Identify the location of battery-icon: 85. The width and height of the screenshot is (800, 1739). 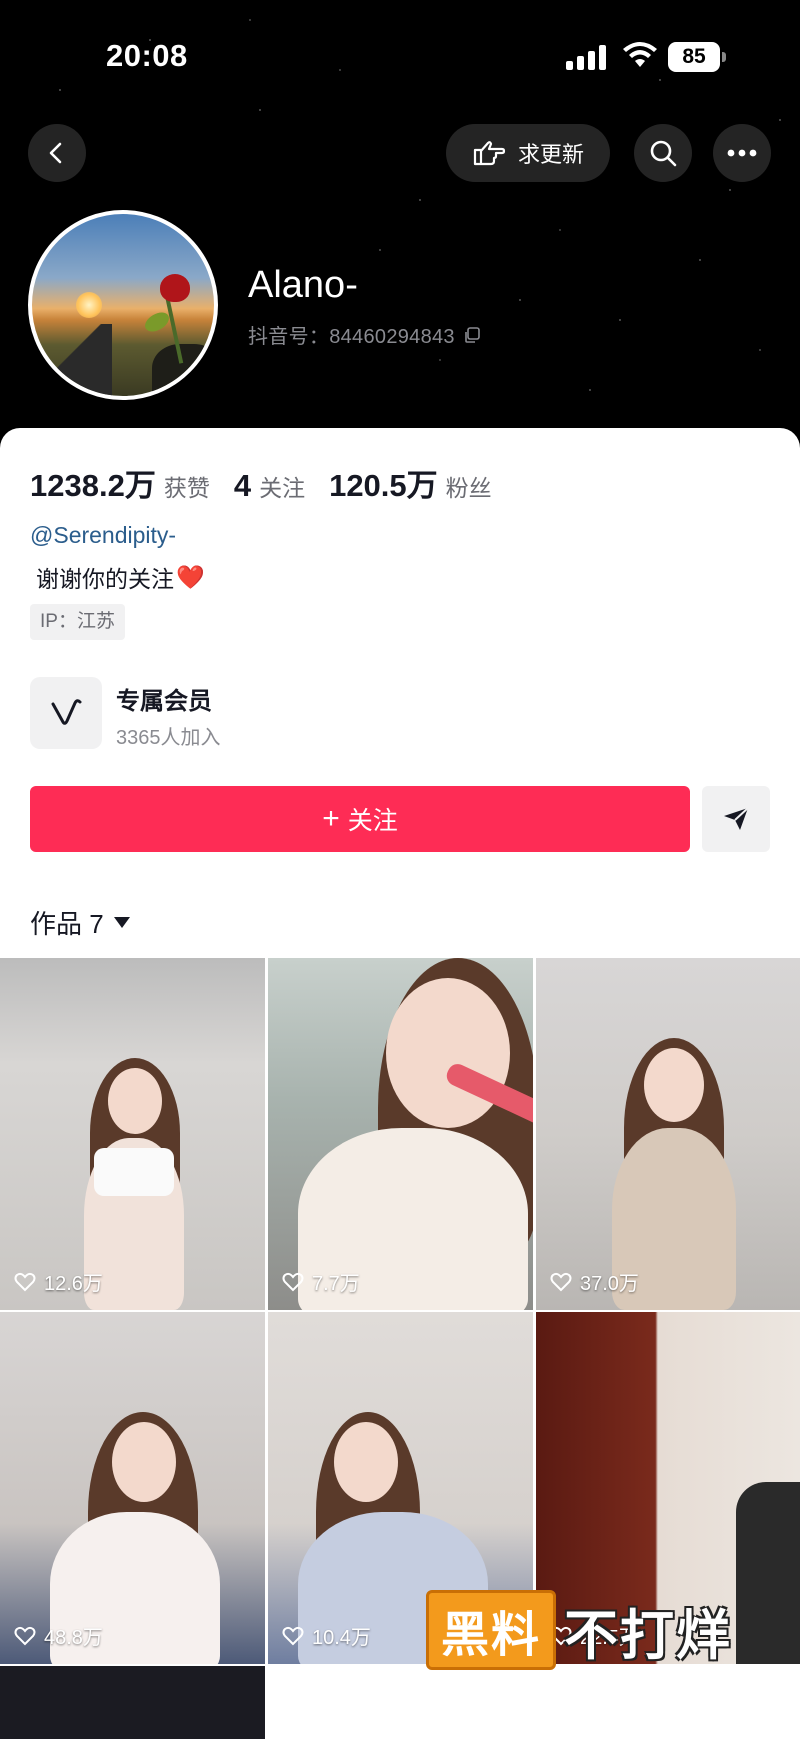
(697, 57).